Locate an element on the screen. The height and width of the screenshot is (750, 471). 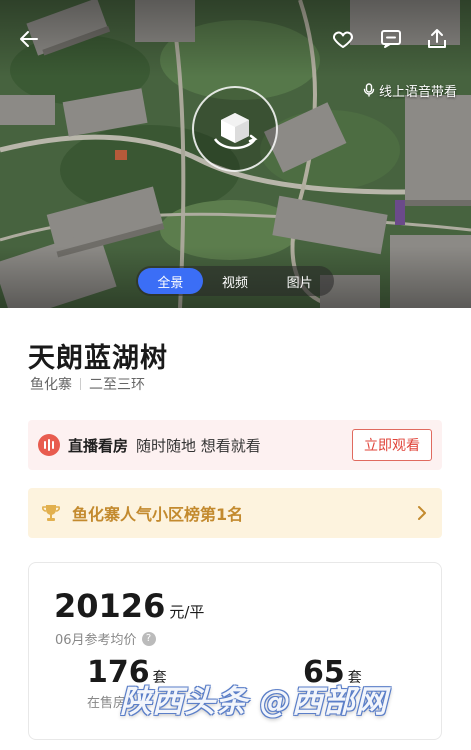
heart-icon is located at coordinates (343, 39).